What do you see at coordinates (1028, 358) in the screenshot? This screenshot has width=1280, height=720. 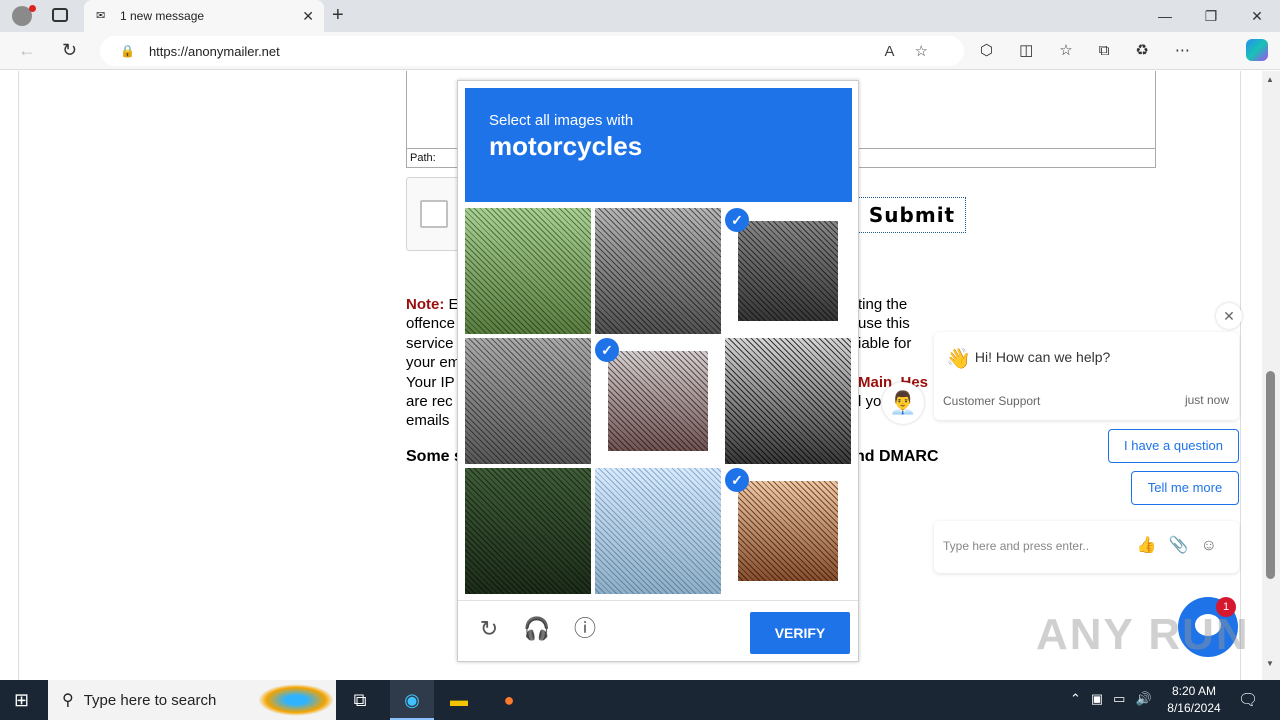 I see `chat-greeting: 👋 Hi! How can we help?` at bounding box center [1028, 358].